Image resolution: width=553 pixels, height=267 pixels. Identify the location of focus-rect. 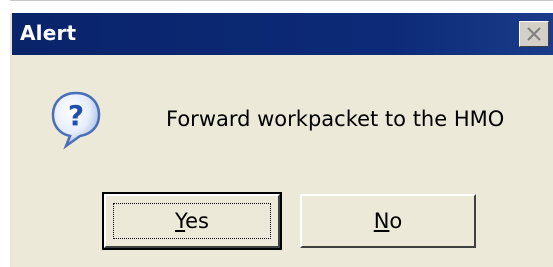
(192, 221).